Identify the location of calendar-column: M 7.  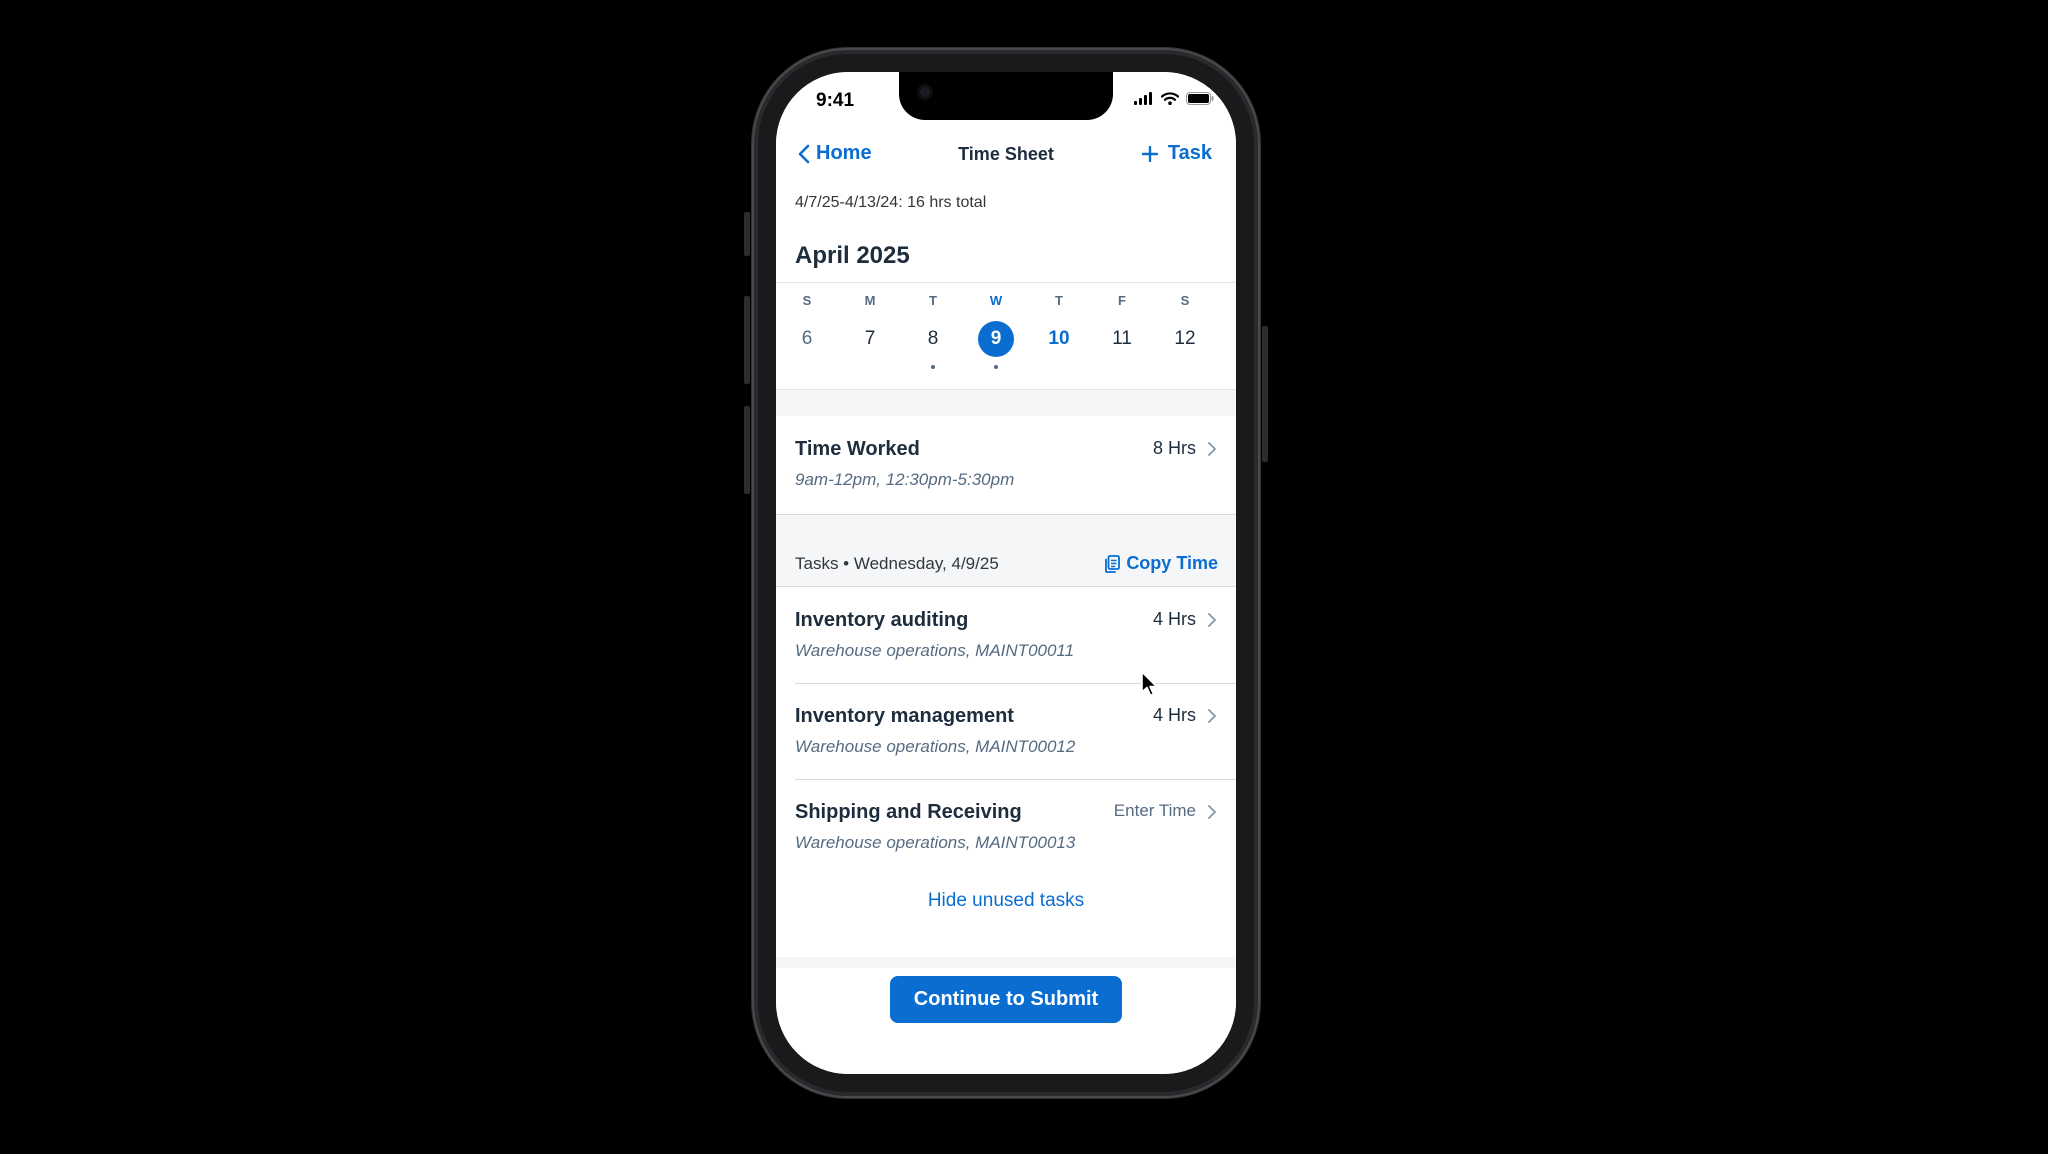
(870, 336).